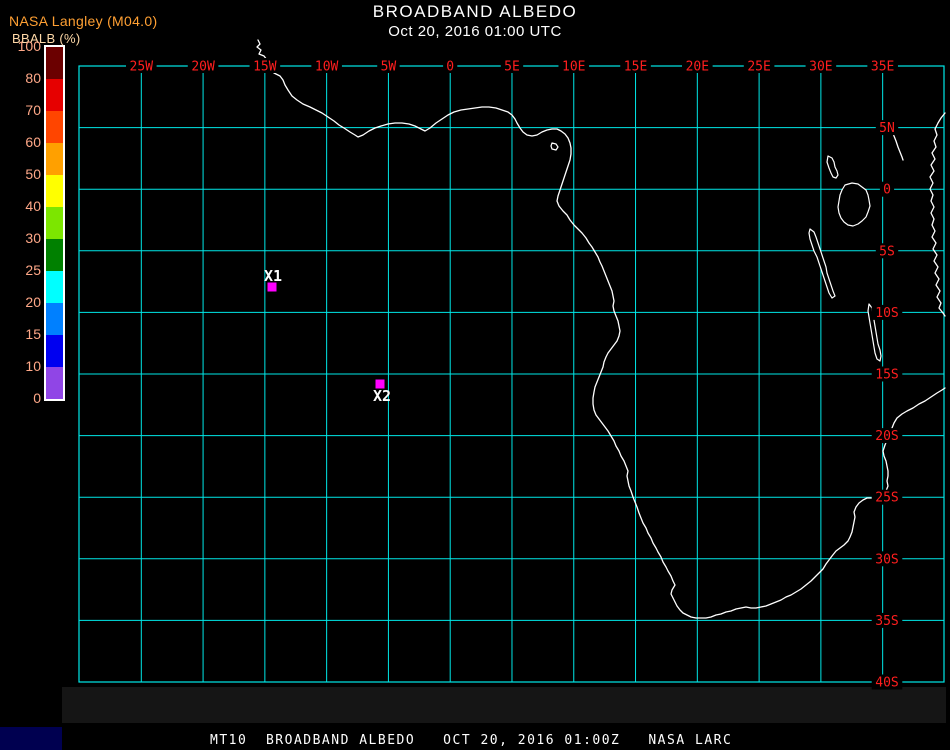 The image size is (950, 750). Describe the element at coordinates (887, 190) in the screenshot. I see `latitude-label: 0` at that location.